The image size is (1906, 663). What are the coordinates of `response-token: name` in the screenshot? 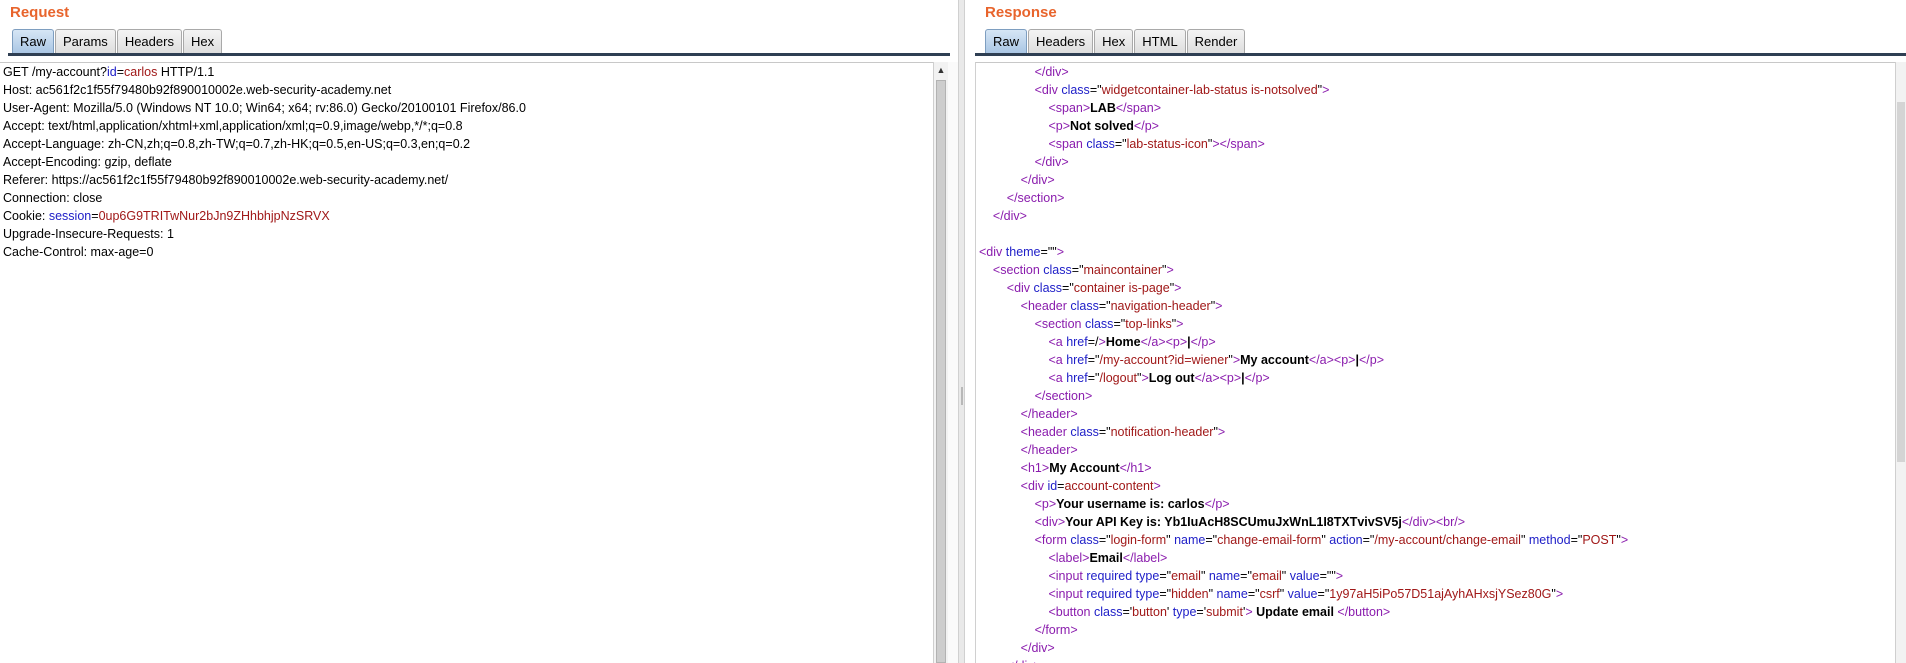 It's located at (1232, 594).